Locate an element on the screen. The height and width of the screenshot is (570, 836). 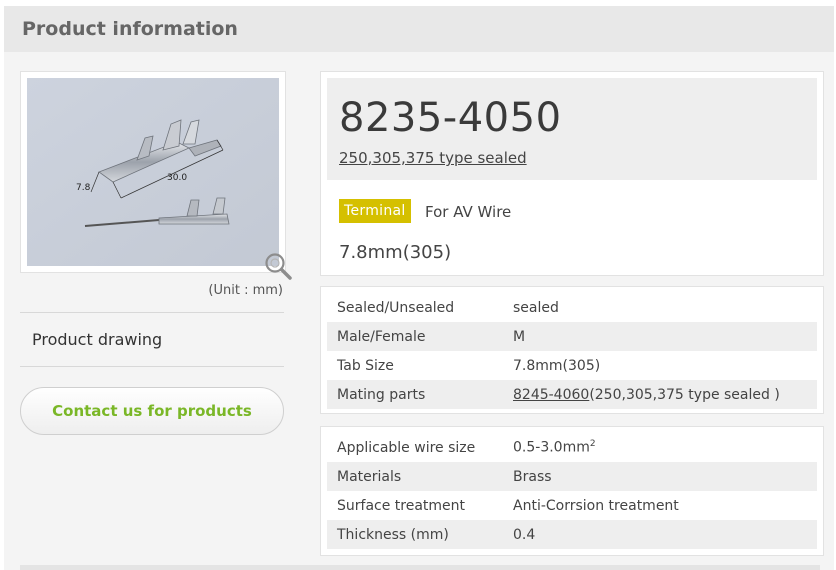
spec-value: Brass is located at coordinates (532, 476).